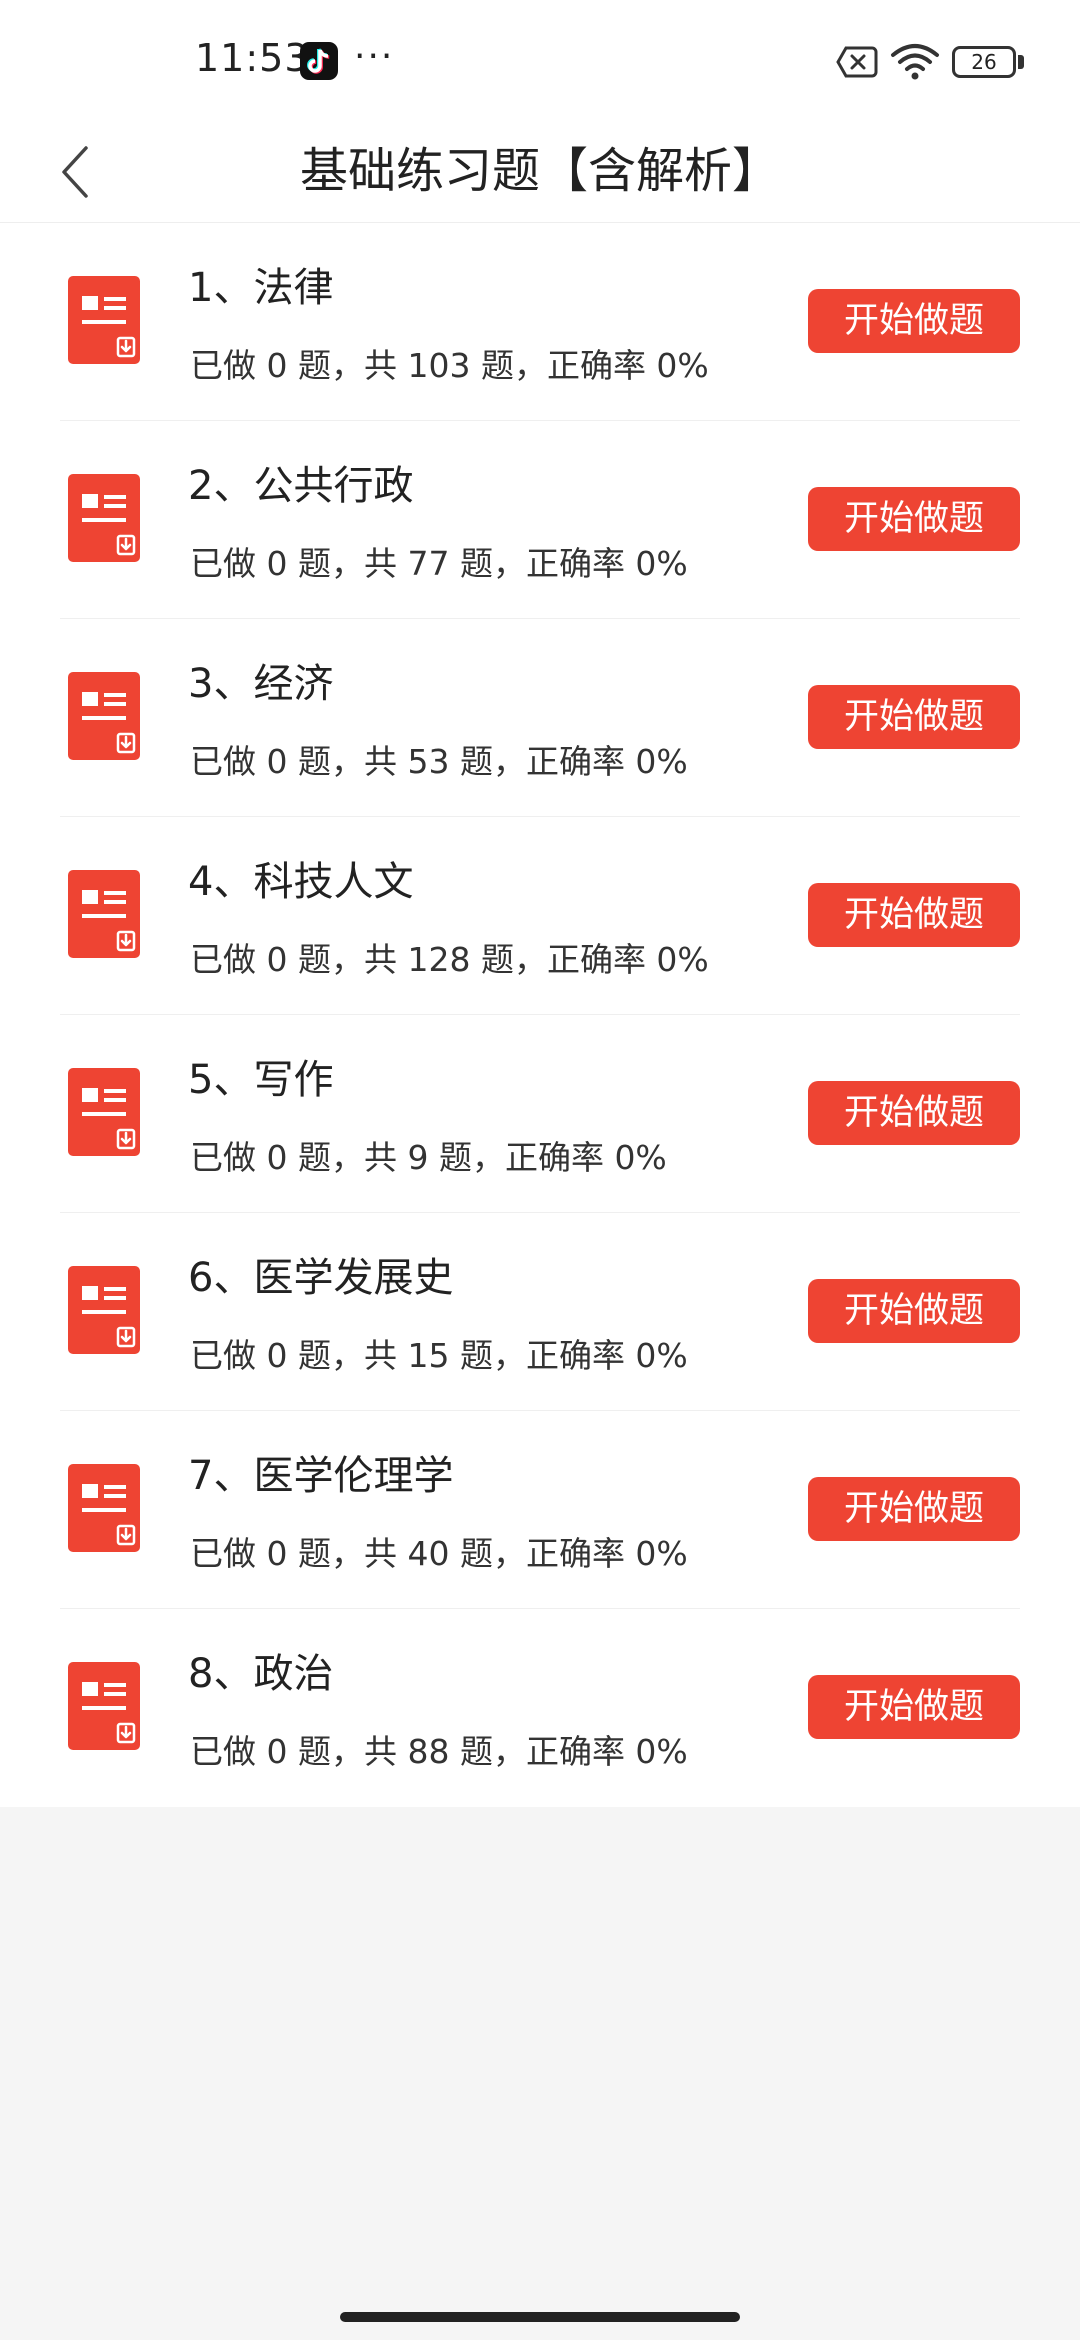 The height and width of the screenshot is (2340, 1080). I want to click on battery-level: 26, so click(984, 62).